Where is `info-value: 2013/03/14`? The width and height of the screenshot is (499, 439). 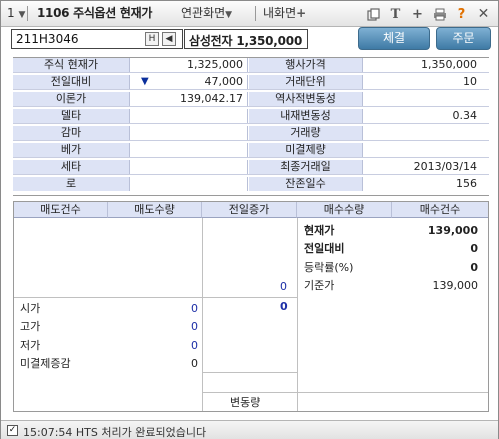 info-value: 2013/03/14 is located at coordinates (445, 166).